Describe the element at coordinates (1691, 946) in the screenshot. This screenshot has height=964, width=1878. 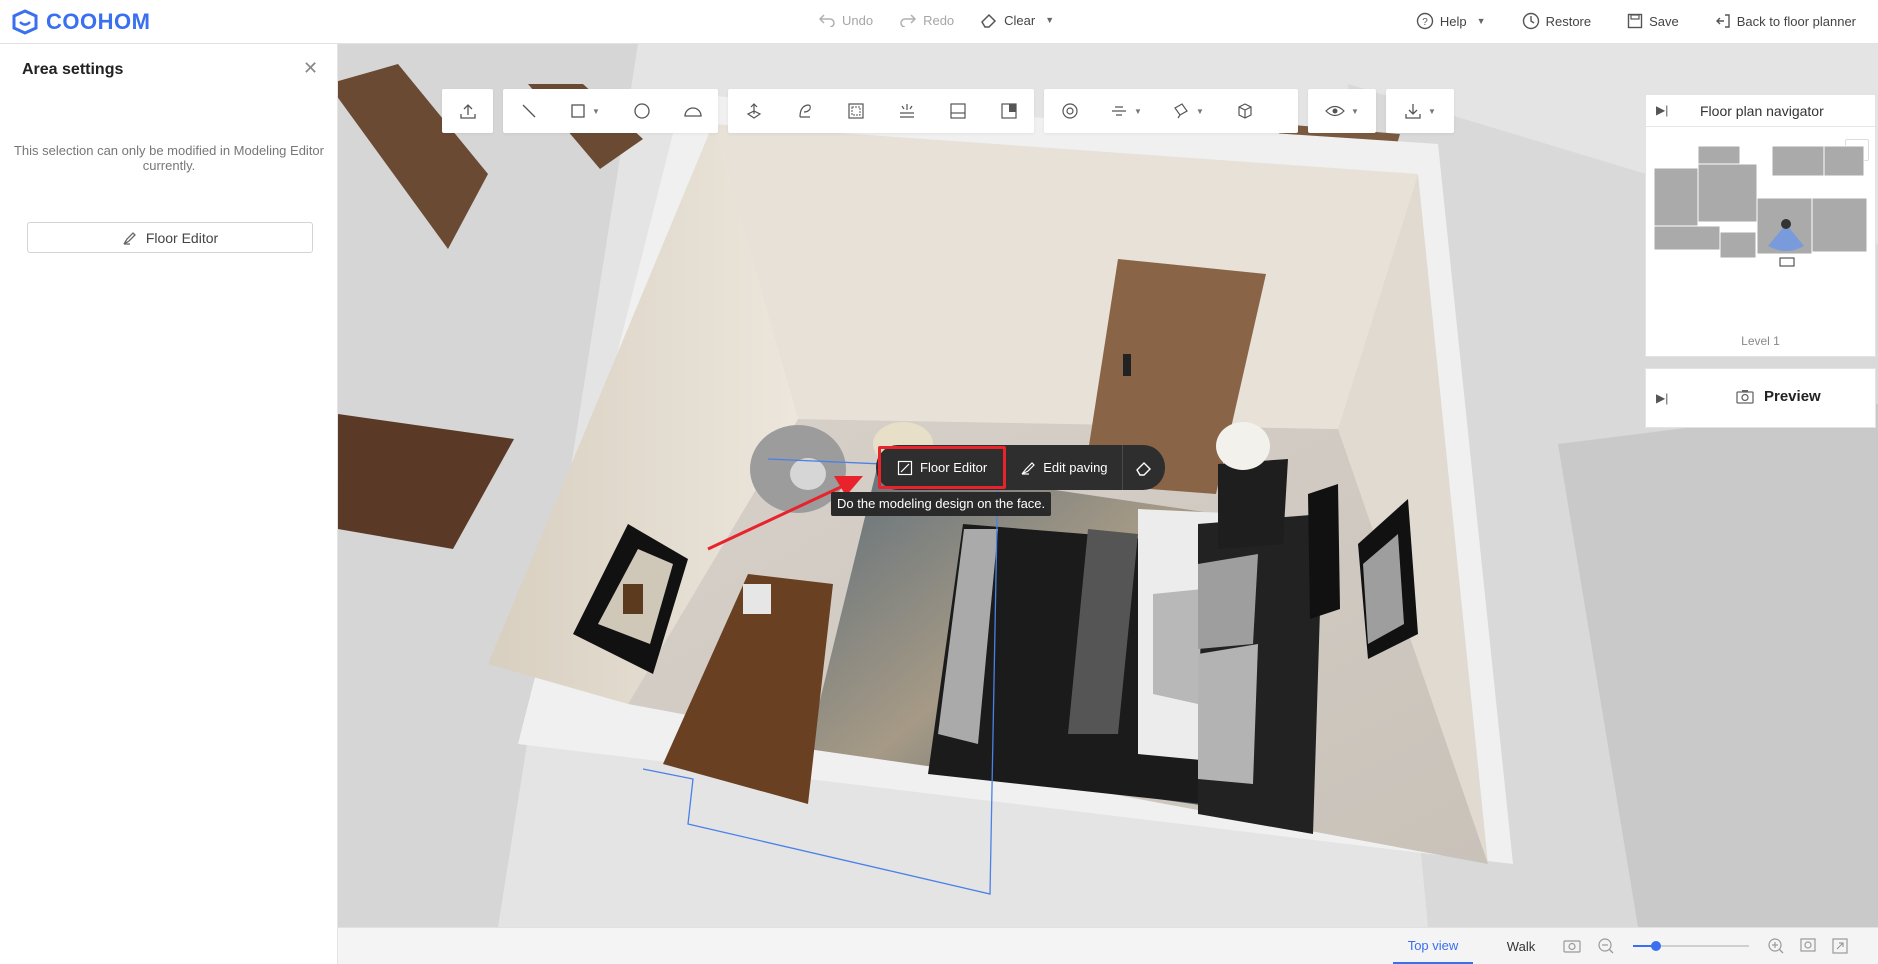
I see `zoom-slider` at that location.